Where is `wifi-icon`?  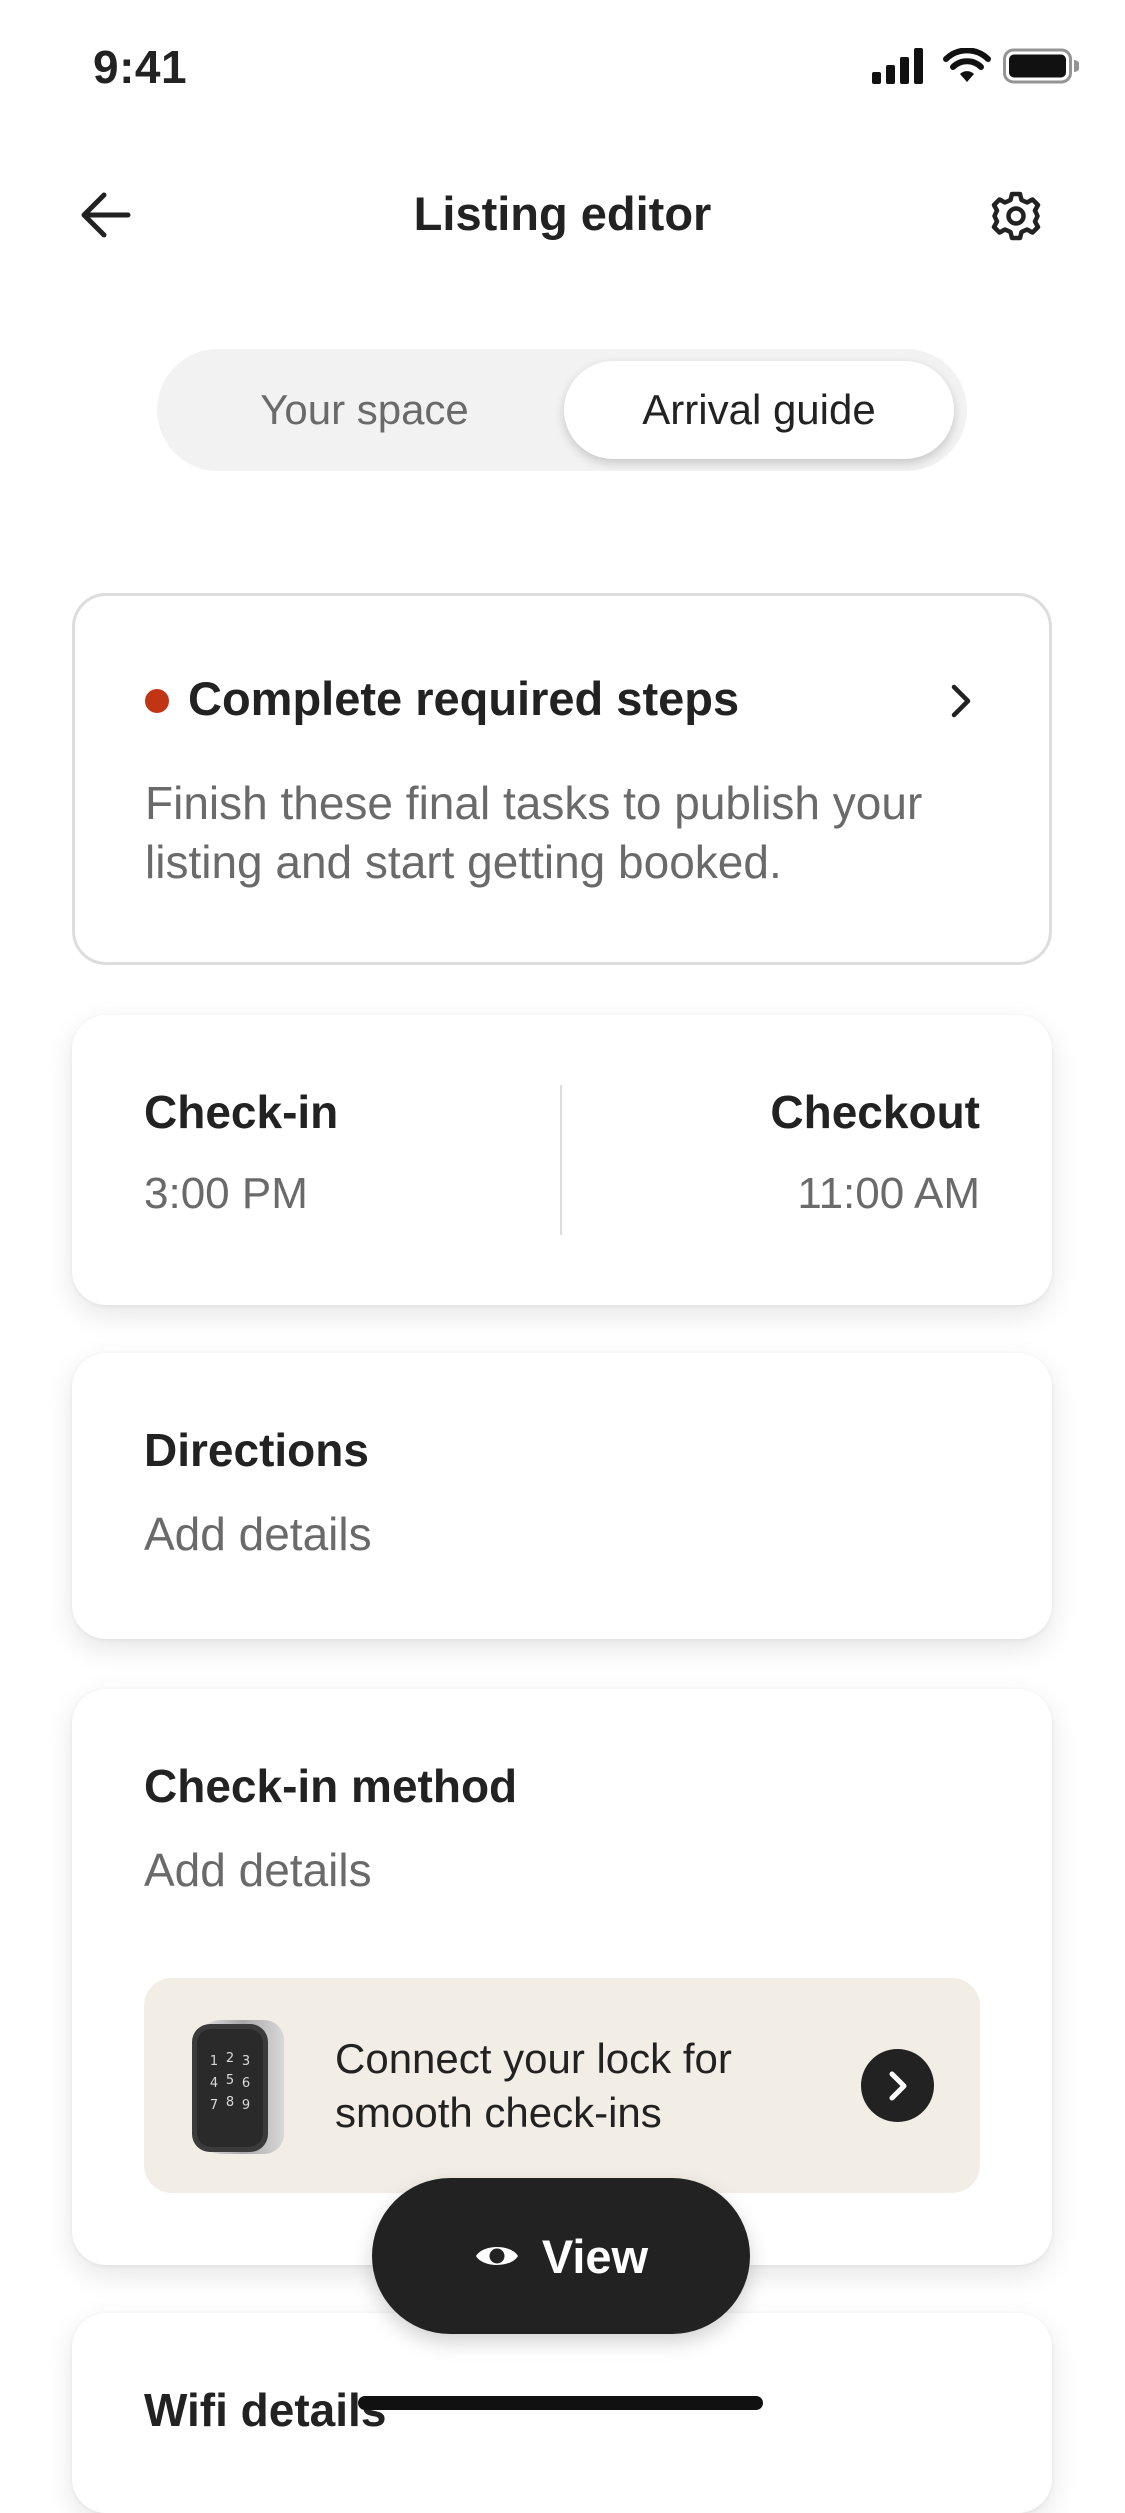 wifi-icon is located at coordinates (967, 65).